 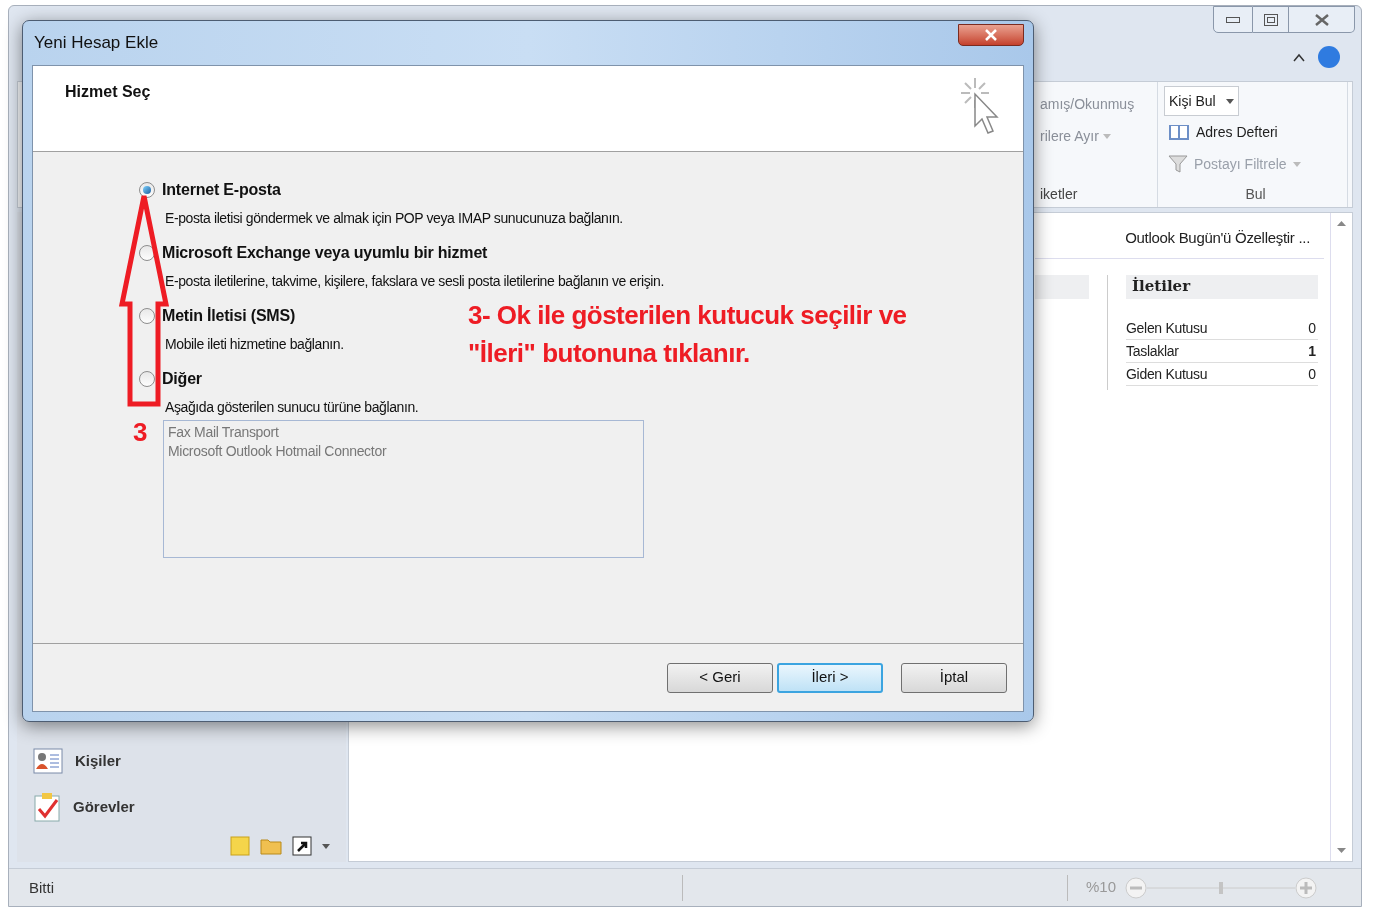 I want to click on zoom-level: %10, so click(x=1101, y=887).